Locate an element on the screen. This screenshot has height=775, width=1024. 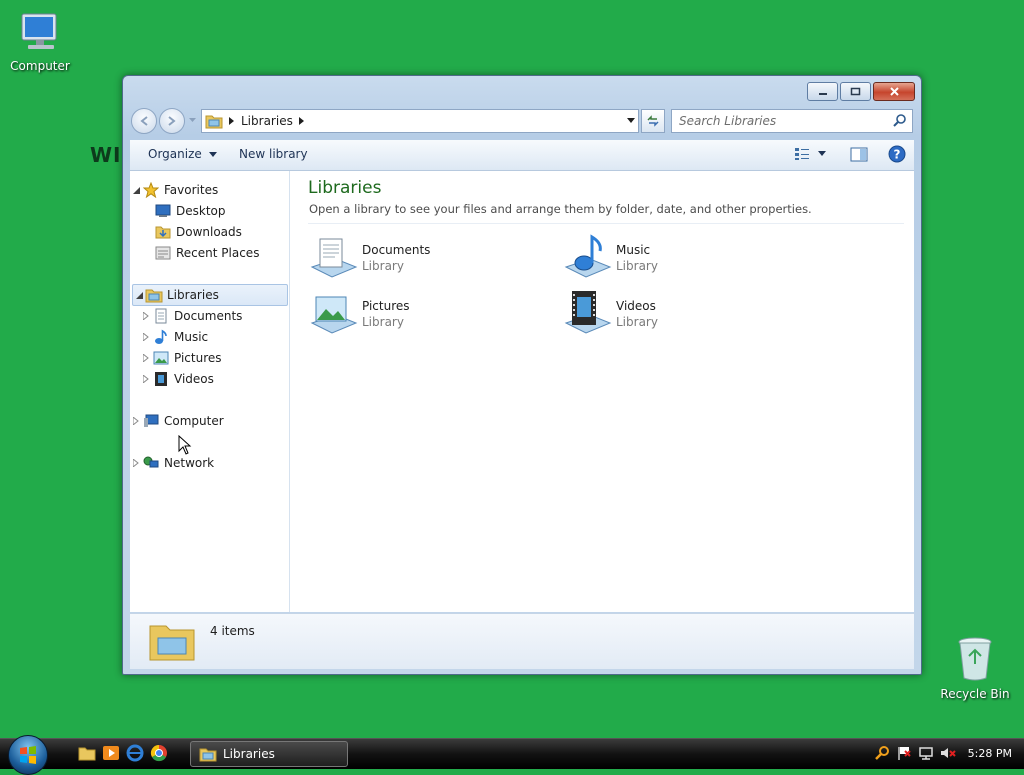
new-library-button: New library is located at coordinates (273, 154).